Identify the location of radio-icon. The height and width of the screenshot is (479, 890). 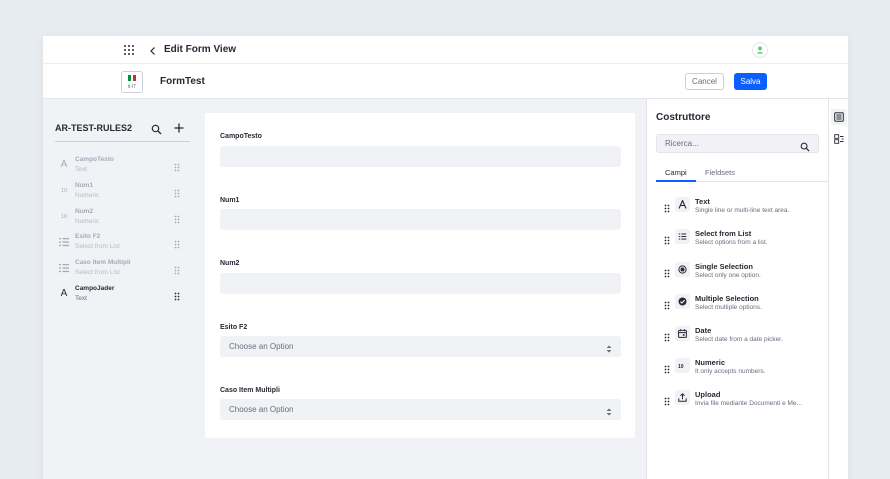
(682, 269).